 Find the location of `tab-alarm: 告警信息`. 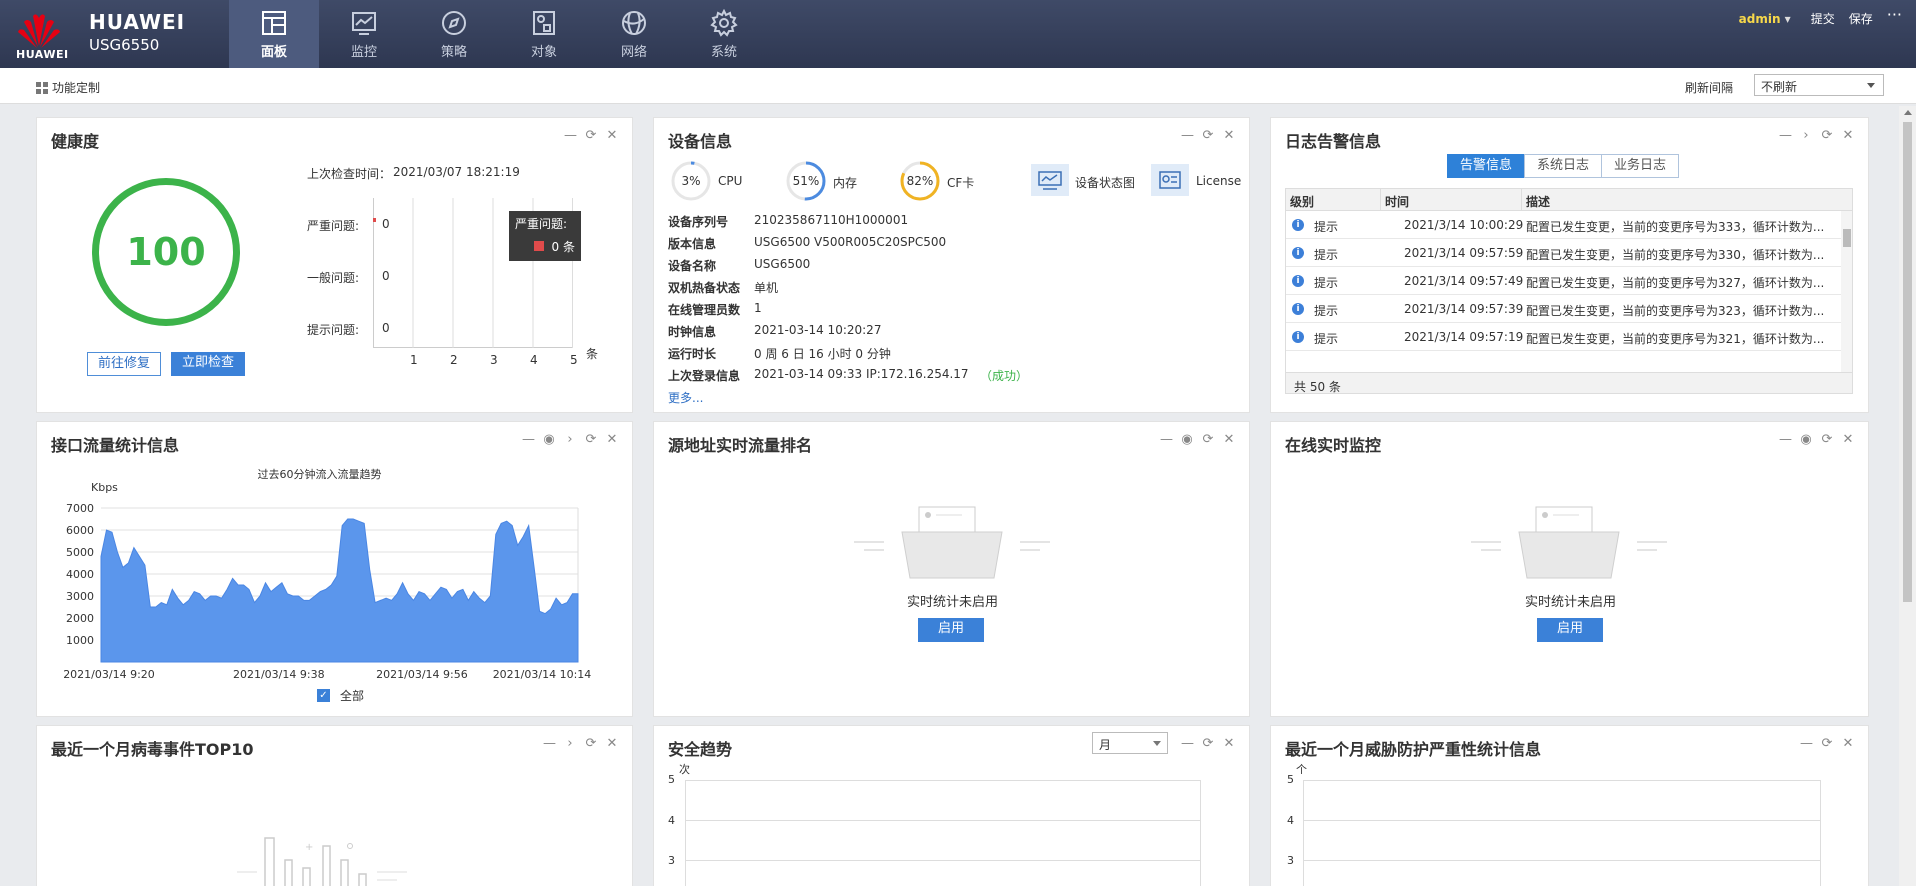

tab-alarm: 告警信息 is located at coordinates (1486, 166).